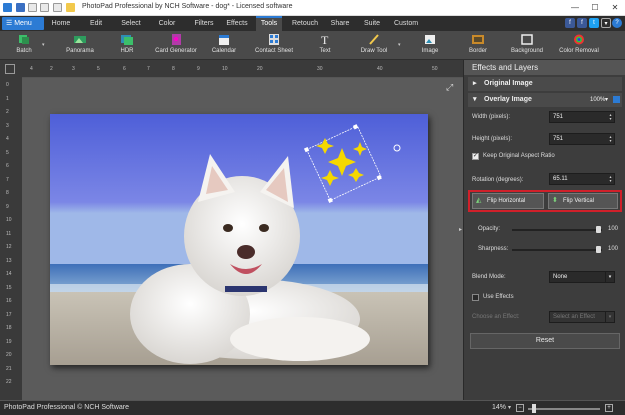  I want to click on width-spinner-icon: ▴ ▾, so click(610, 117).